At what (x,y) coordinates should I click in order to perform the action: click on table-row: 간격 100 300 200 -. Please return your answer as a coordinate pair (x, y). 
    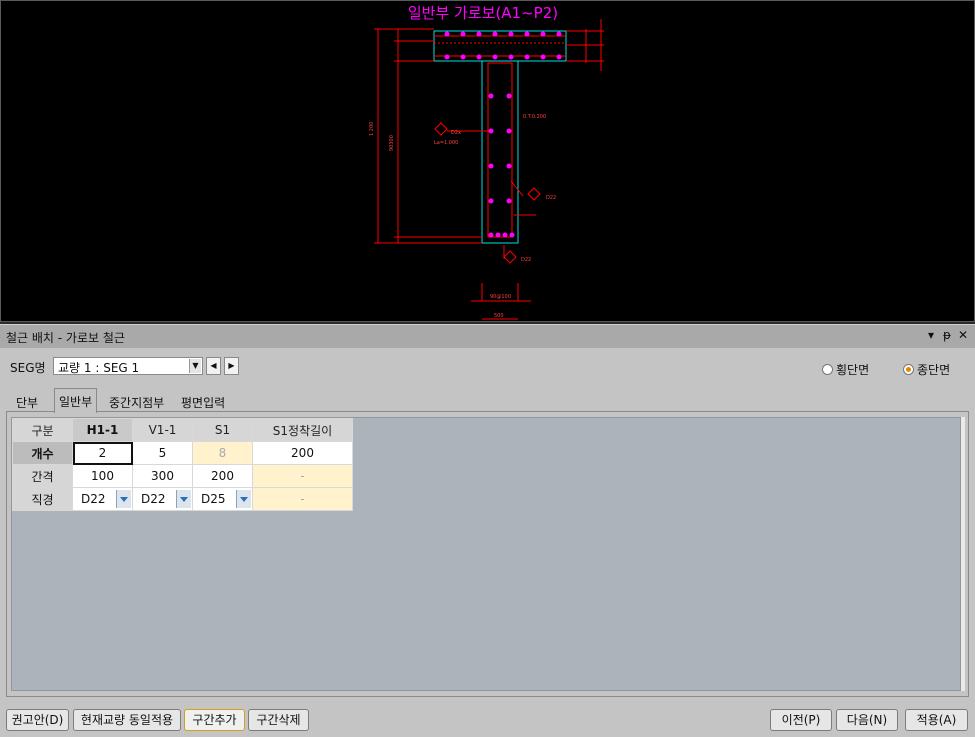
    Looking at the image, I should click on (182, 476).